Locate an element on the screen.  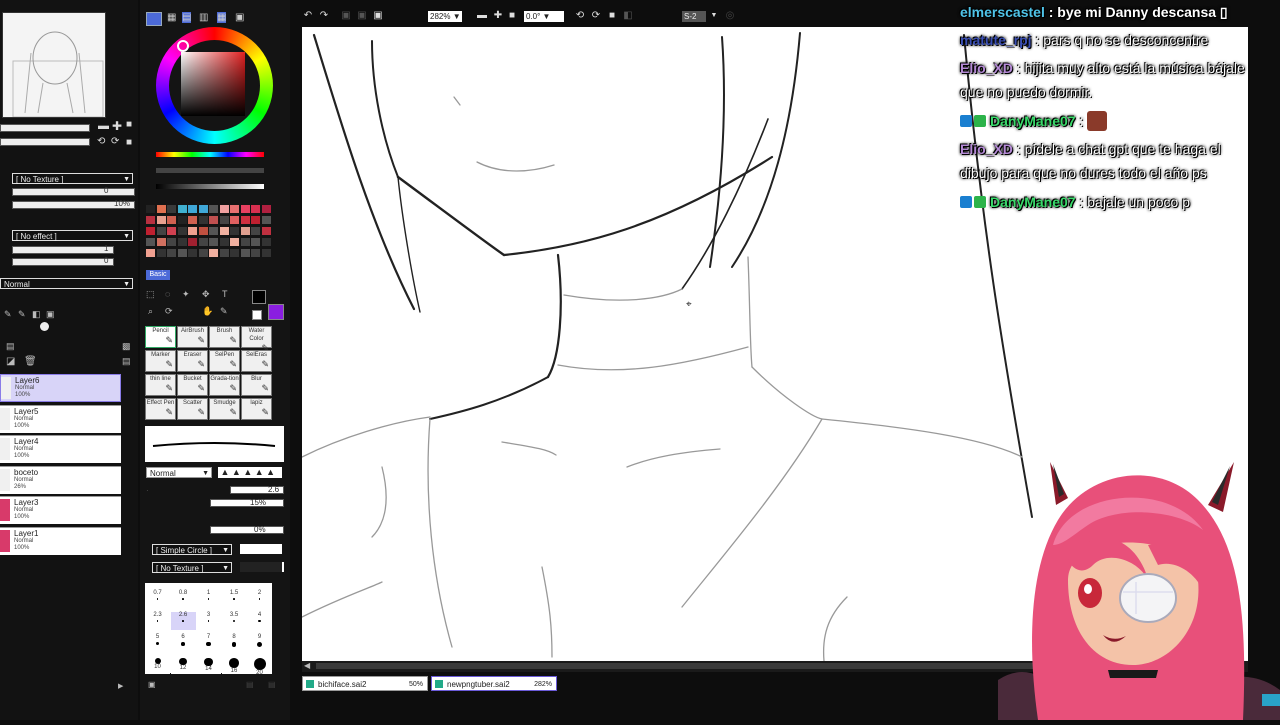
rotation-field: 0.0° ▼ is located at coordinates (544, 16).